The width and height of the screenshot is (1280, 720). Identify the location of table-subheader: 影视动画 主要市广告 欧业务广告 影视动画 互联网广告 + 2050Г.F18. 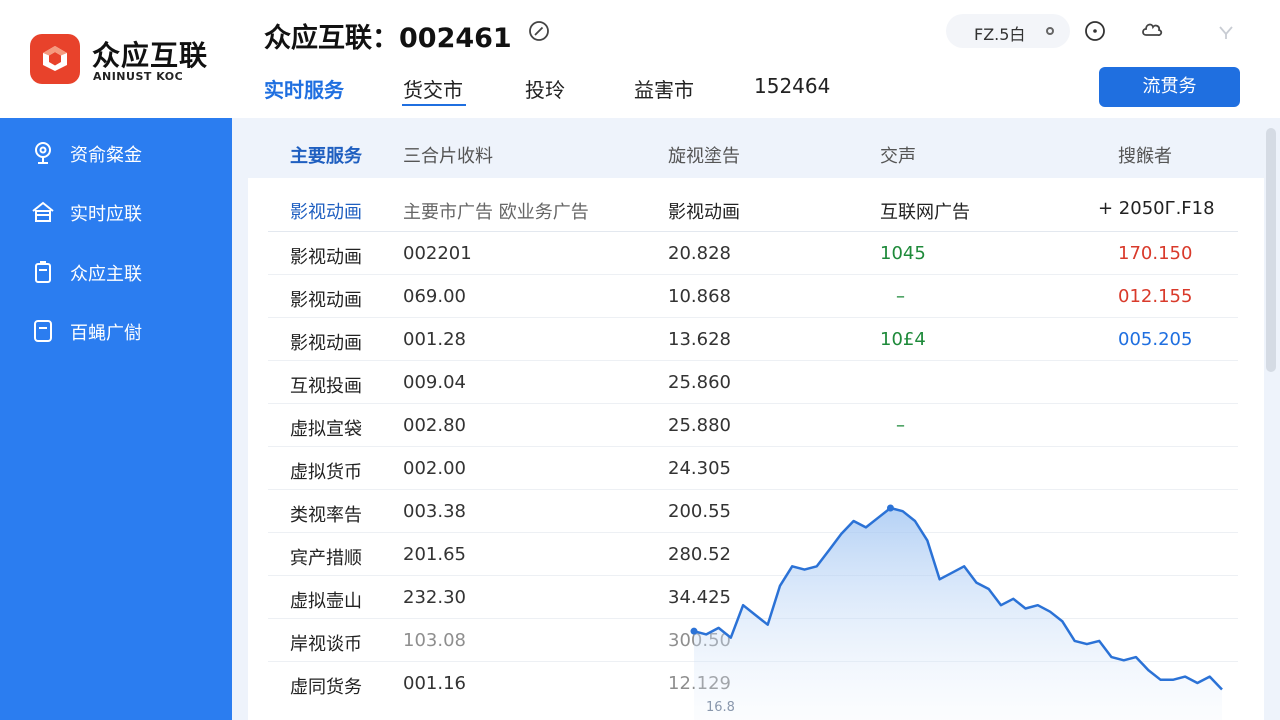
(753, 208).